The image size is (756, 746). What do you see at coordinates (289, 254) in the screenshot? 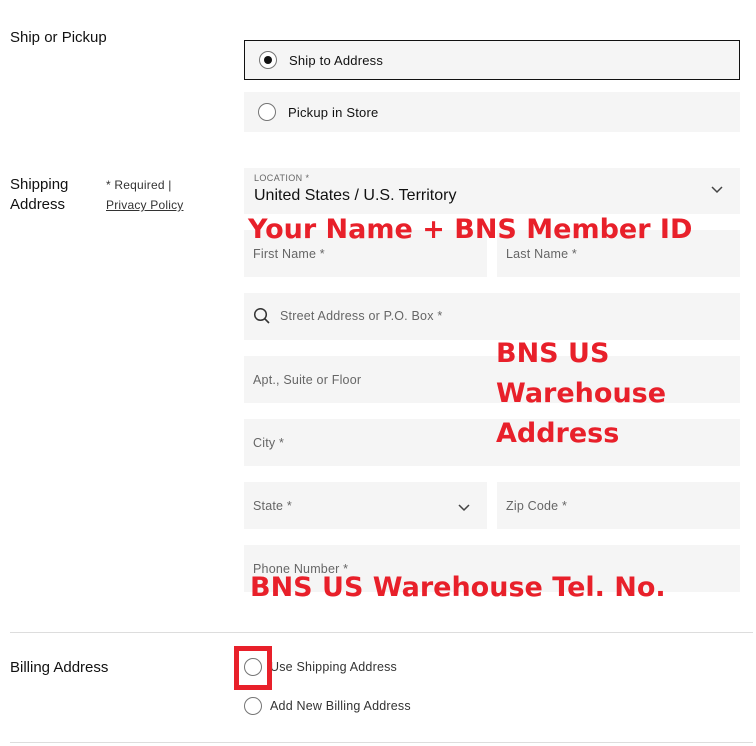
I see `first-name-placeholder: First Name *` at bounding box center [289, 254].